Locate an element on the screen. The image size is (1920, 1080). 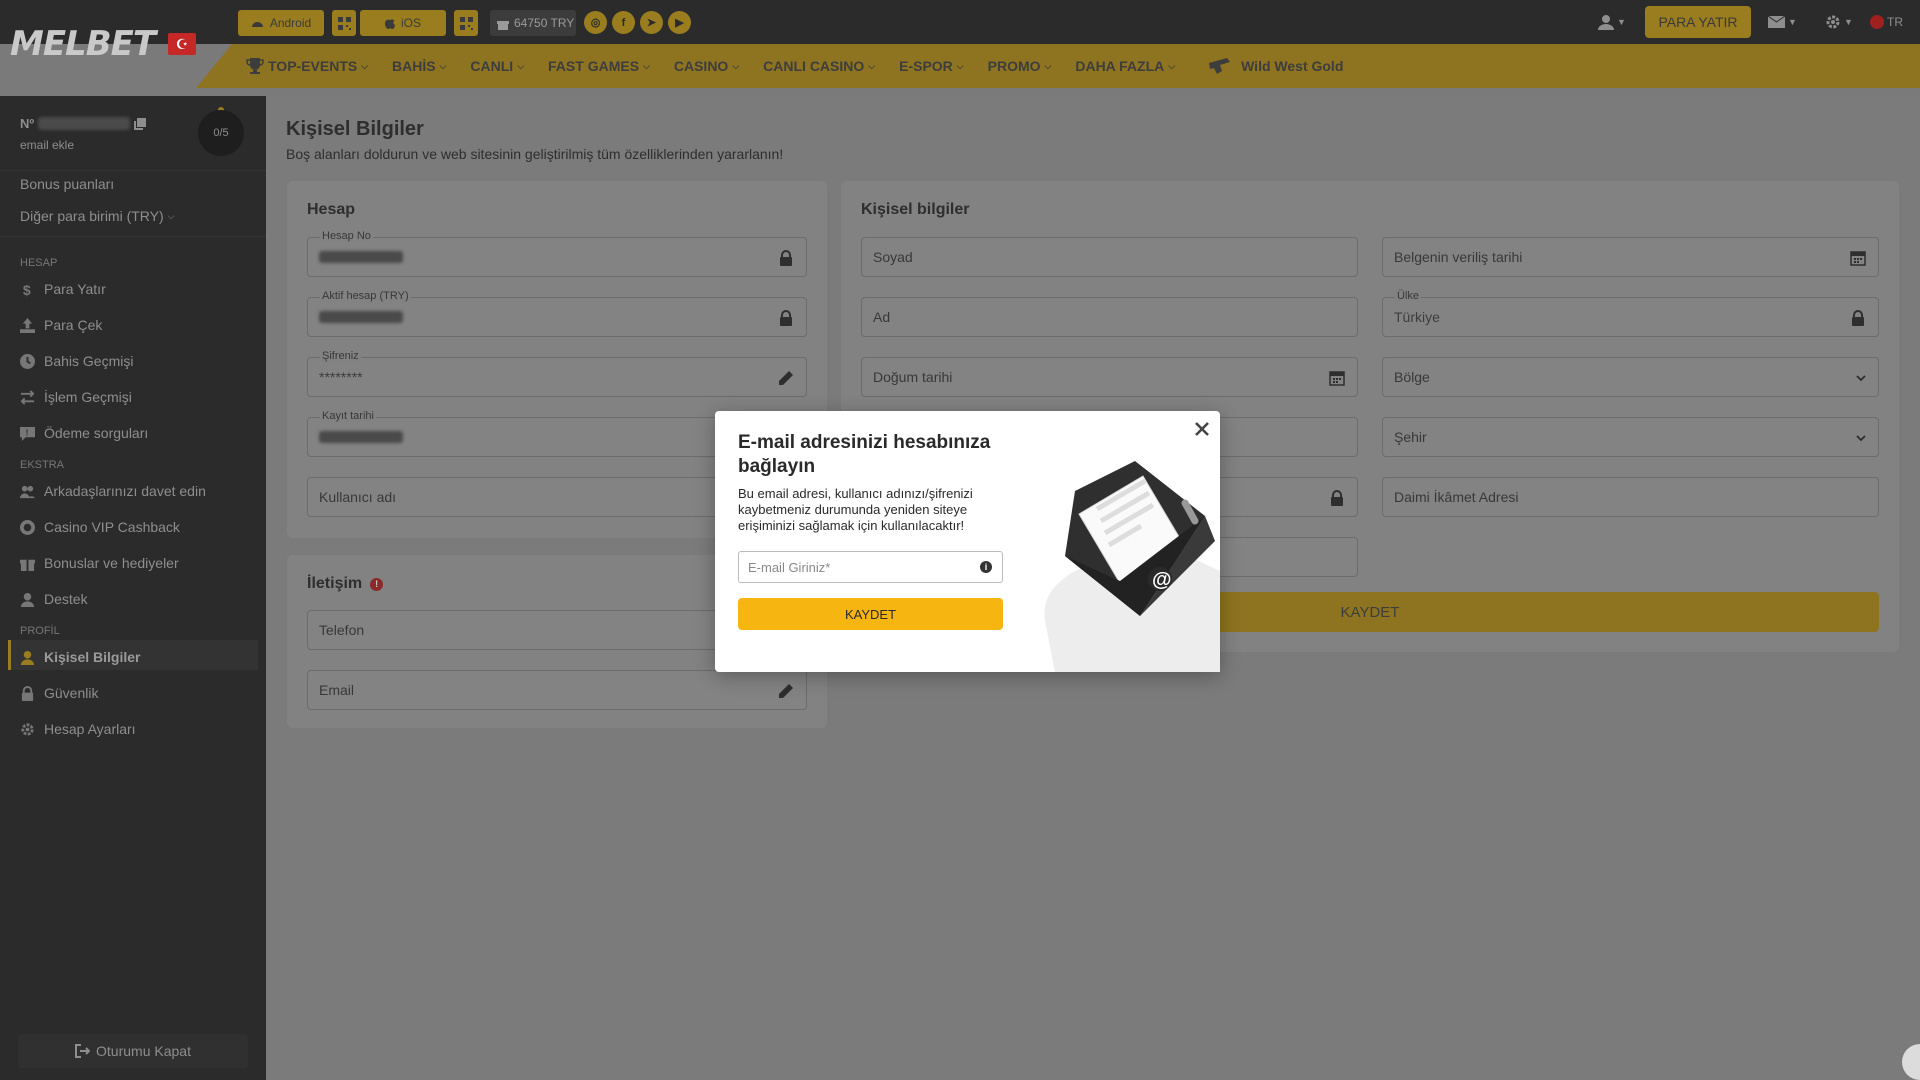
sidebar-item-payment-queries: ! Ödeme sorguları is located at coordinates (84, 433).